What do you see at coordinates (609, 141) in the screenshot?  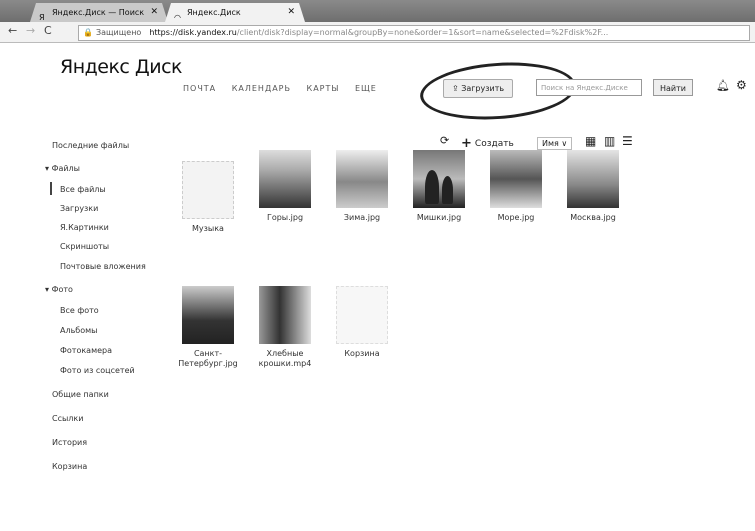 I see `view-small-tiles-icon: ▥` at bounding box center [609, 141].